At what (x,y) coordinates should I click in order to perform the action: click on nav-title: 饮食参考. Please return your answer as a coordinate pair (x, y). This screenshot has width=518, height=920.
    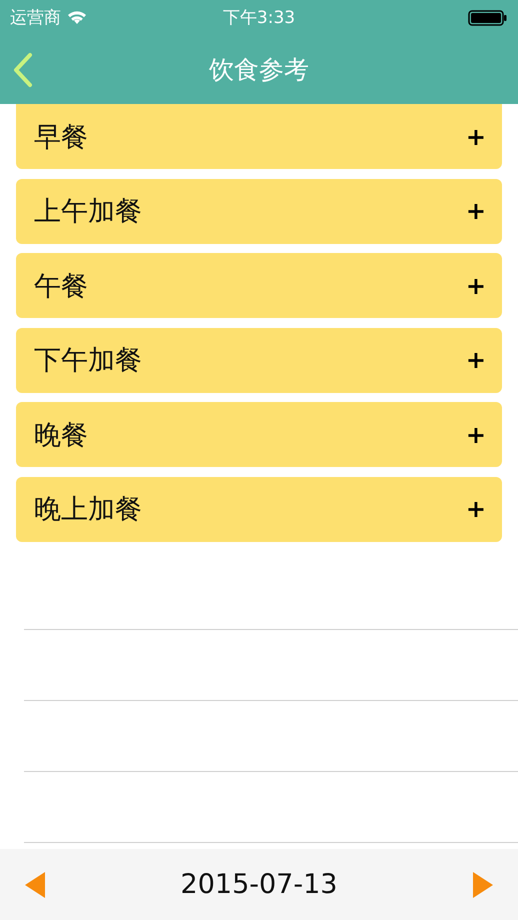
    Looking at the image, I should click on (259, 70).